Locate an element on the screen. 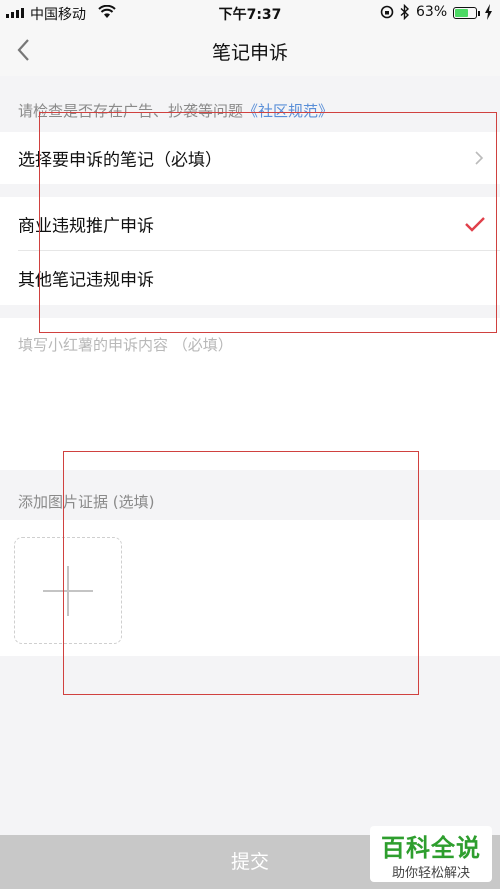 This screenshot has width=500, height=889. bluetooth-icon is located at coordinates (405, 12).